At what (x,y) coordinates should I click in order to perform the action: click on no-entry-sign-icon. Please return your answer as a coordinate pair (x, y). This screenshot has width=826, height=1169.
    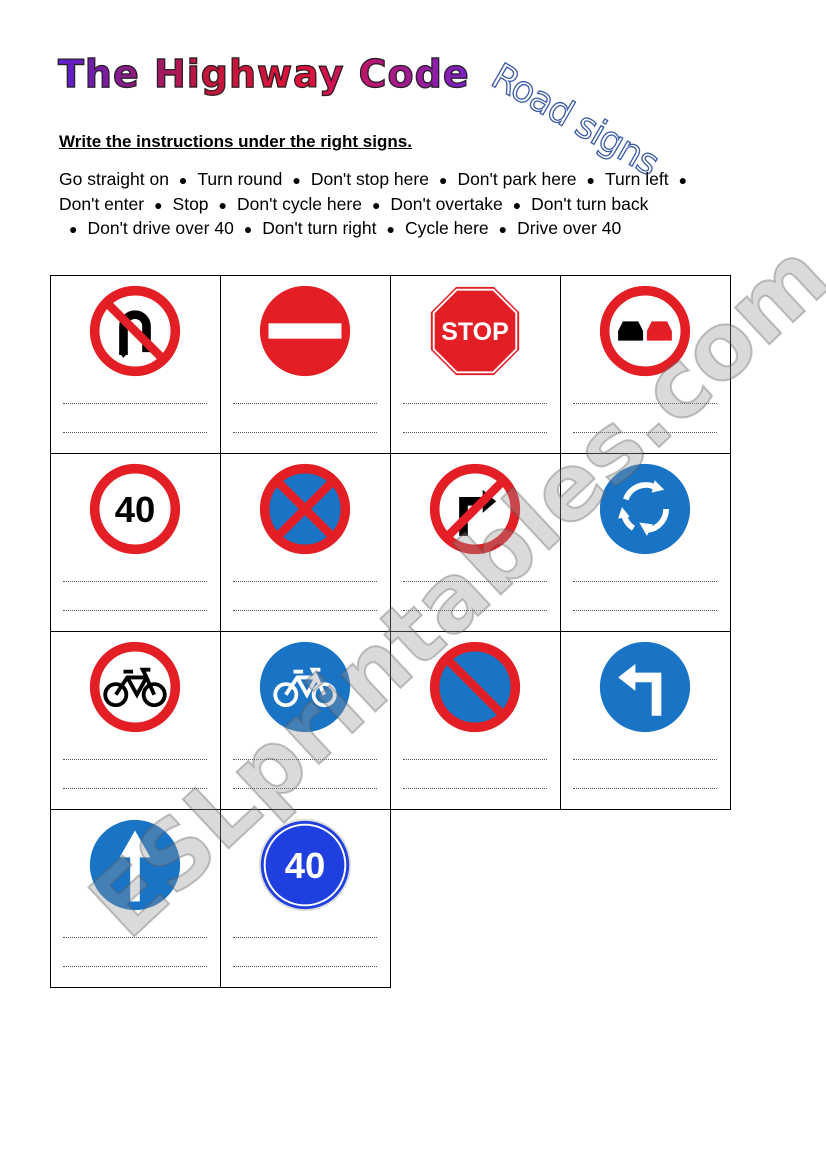
    Looking at the image, I should click on (305, 331).